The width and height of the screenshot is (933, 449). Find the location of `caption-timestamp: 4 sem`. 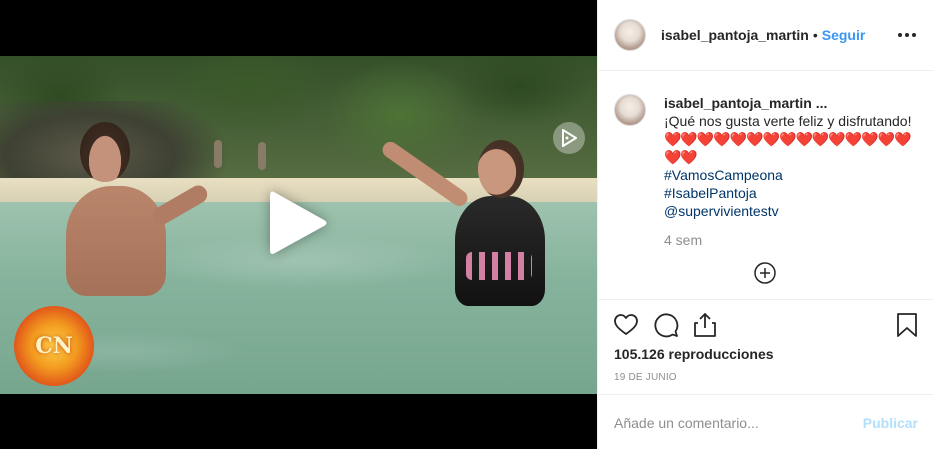

caption-timestamp: 4 sem is located at coordinates (794, 240).